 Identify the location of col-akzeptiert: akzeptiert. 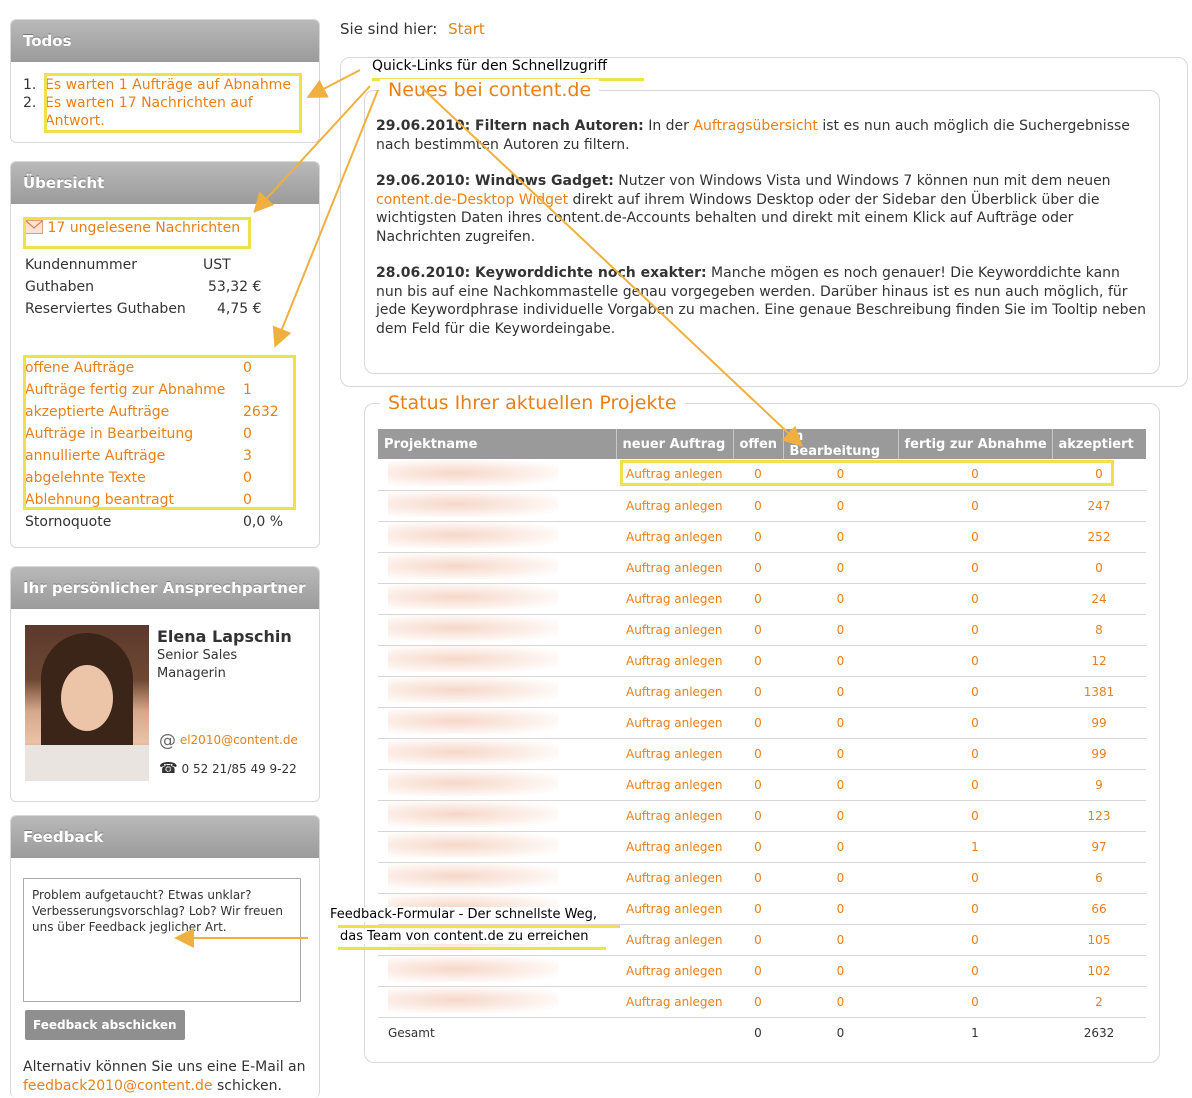
(1099, 444).